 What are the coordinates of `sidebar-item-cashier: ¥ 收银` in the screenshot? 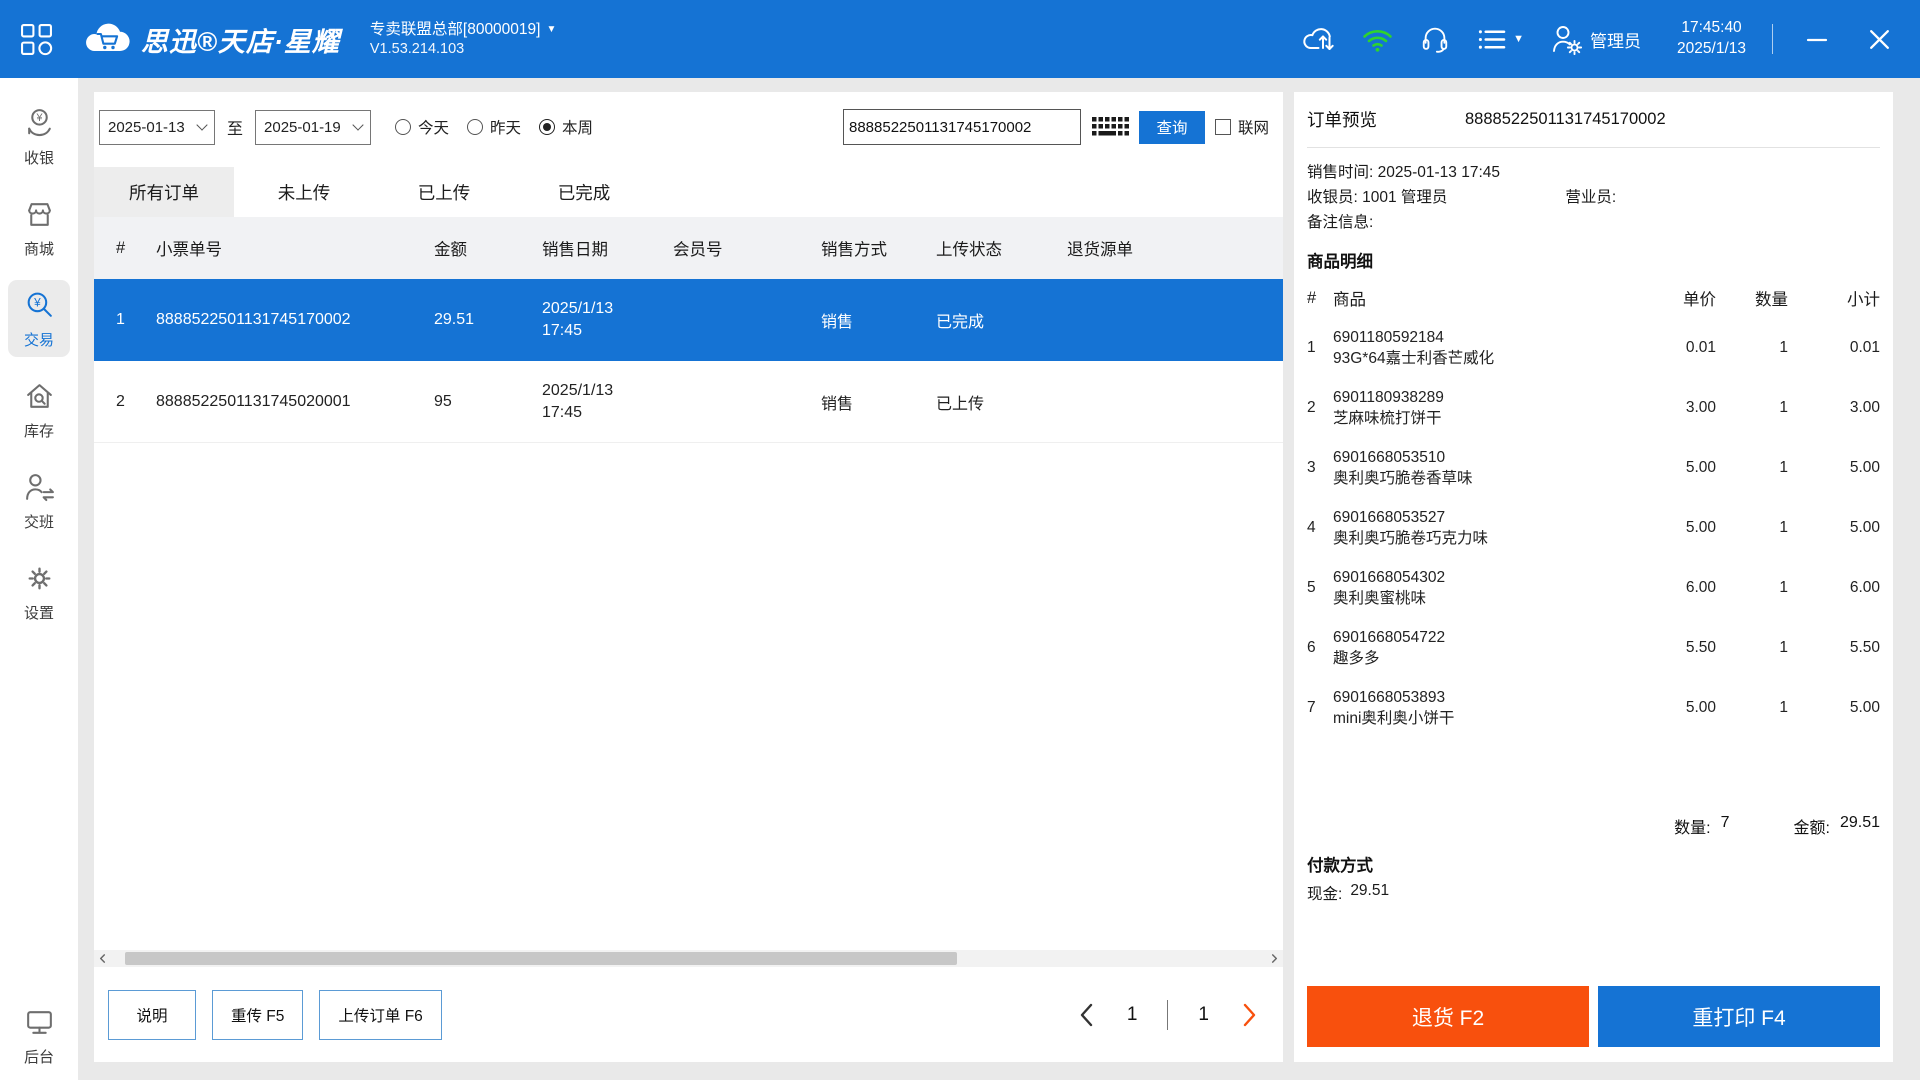 It's located at (39, 136).